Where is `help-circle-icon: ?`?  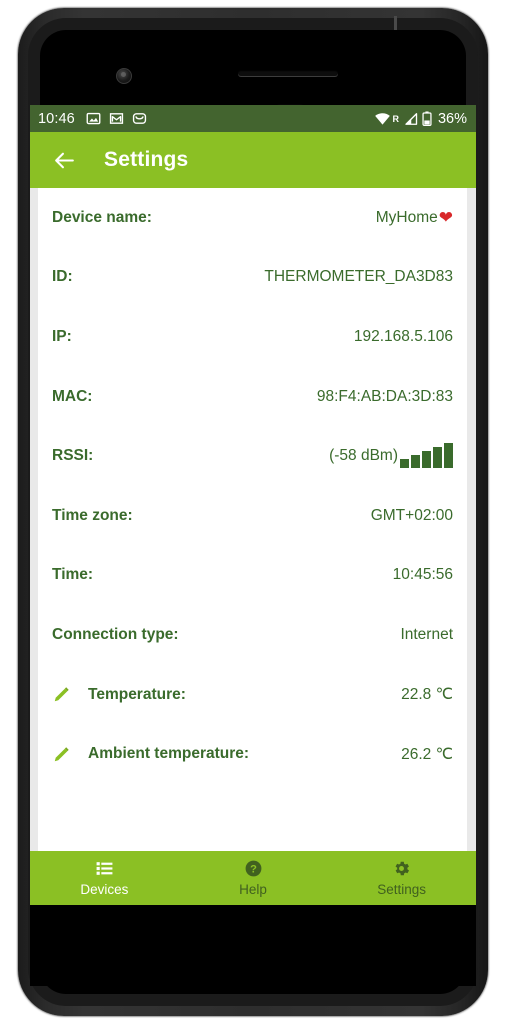
help-circle-icon: ? is located at coordinates (253, 868).